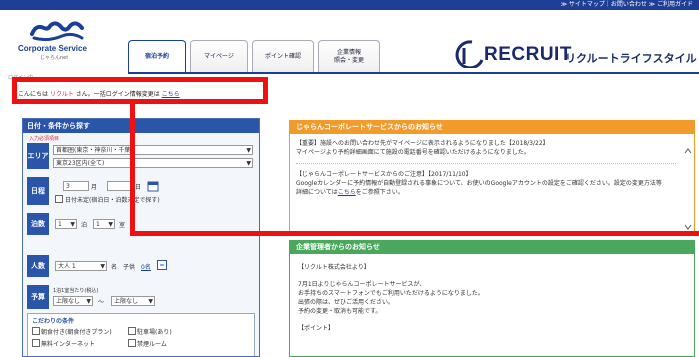 This screenshot has width=699, height=357. I want to click on service-notice-header: じゃらんコーポレートサービスからのお知らせ, so click(492, 127).